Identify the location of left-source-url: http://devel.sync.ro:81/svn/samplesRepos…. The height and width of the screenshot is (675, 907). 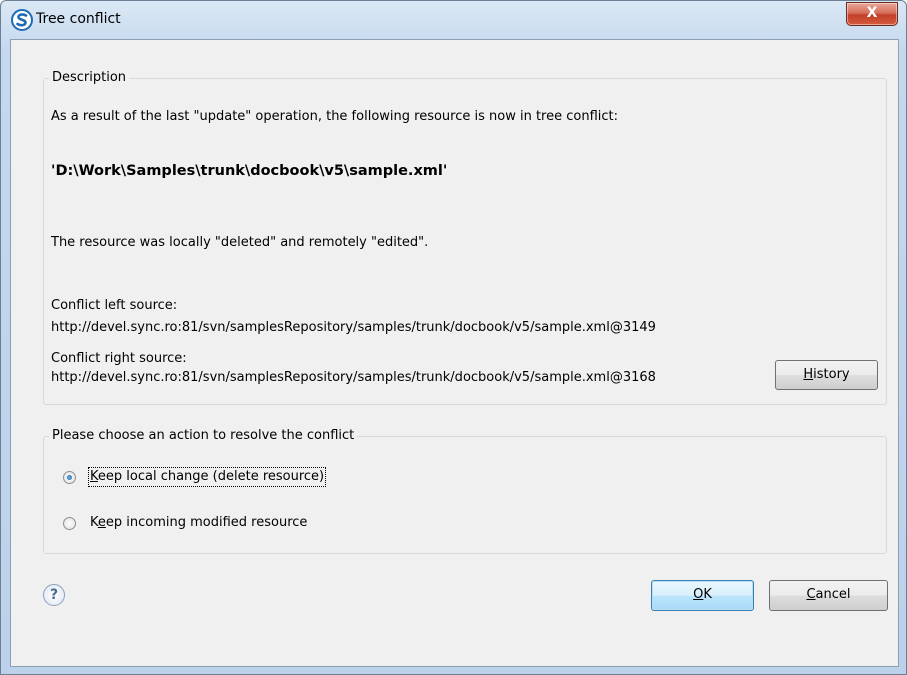
(353, 327).